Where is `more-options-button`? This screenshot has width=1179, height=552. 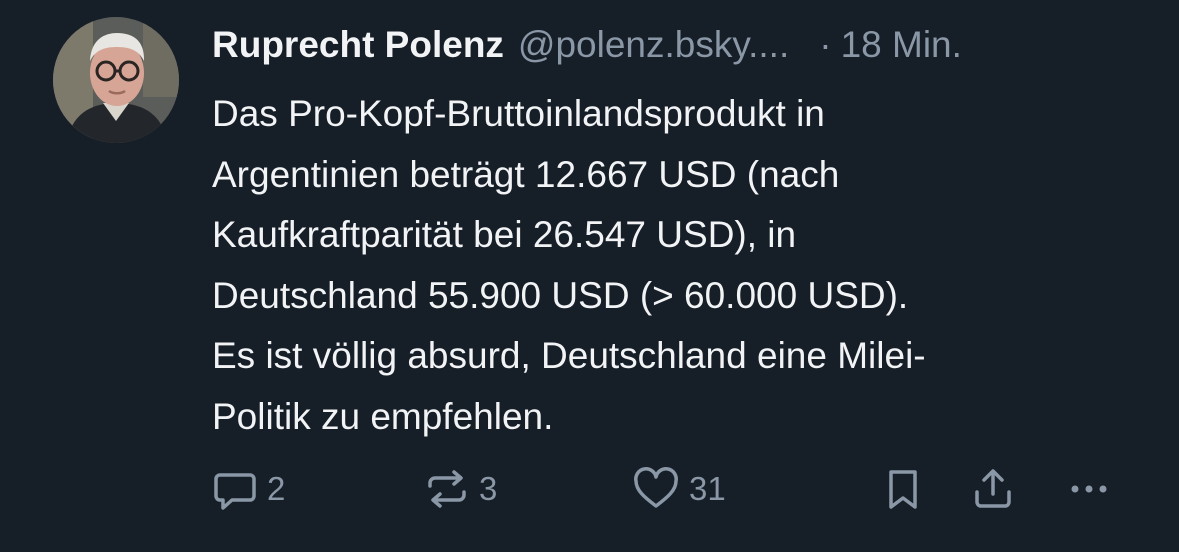
more-options-button is located at coordinates (1089, 489).